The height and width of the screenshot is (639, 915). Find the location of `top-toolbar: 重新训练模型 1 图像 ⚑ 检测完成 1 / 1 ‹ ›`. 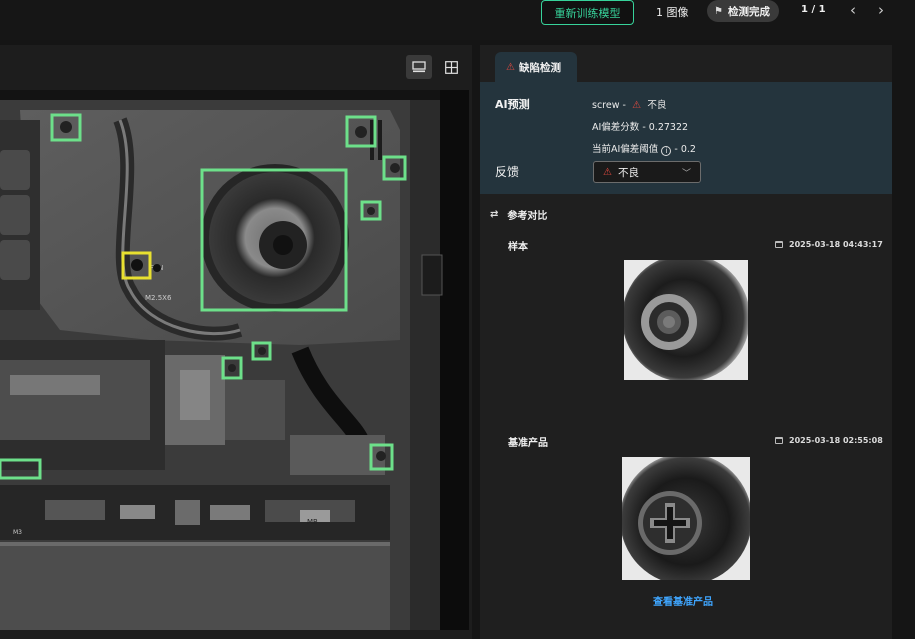

top-toolbar: 重新训练模型 1 图像 ⚑ 检测完成 1 / 1 ‹ › is located at coordinates (457, 20).